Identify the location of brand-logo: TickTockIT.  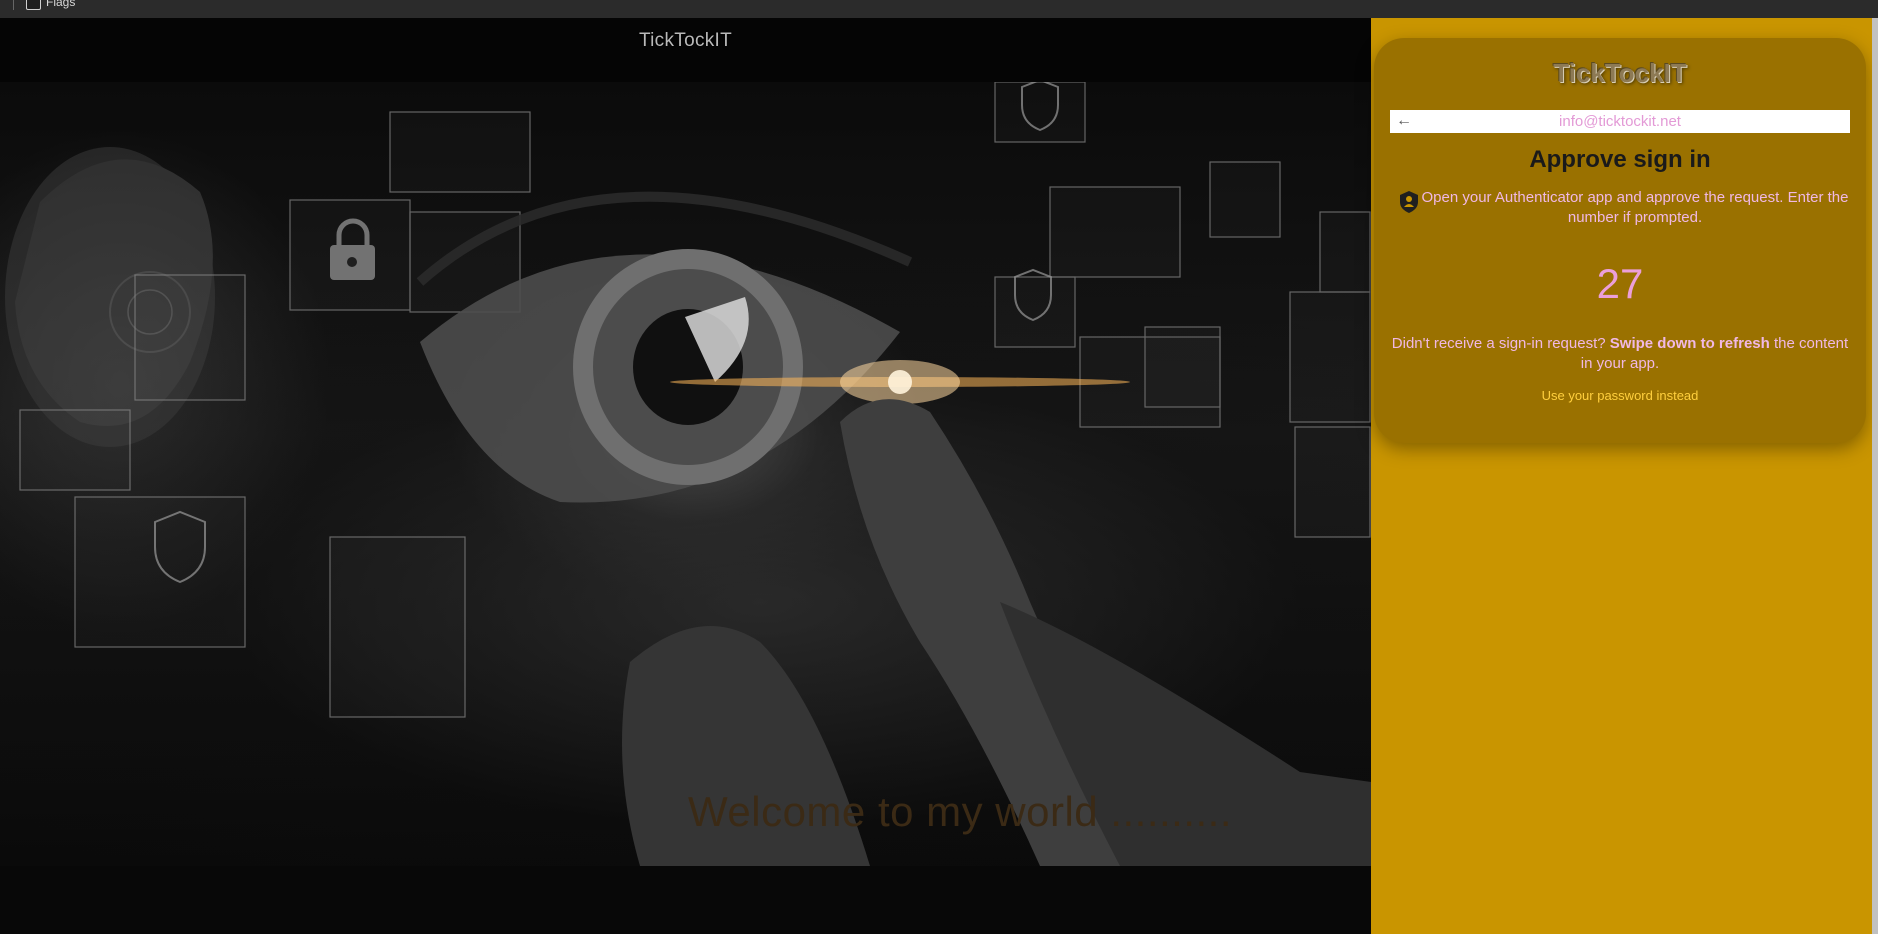
(1620, 73).